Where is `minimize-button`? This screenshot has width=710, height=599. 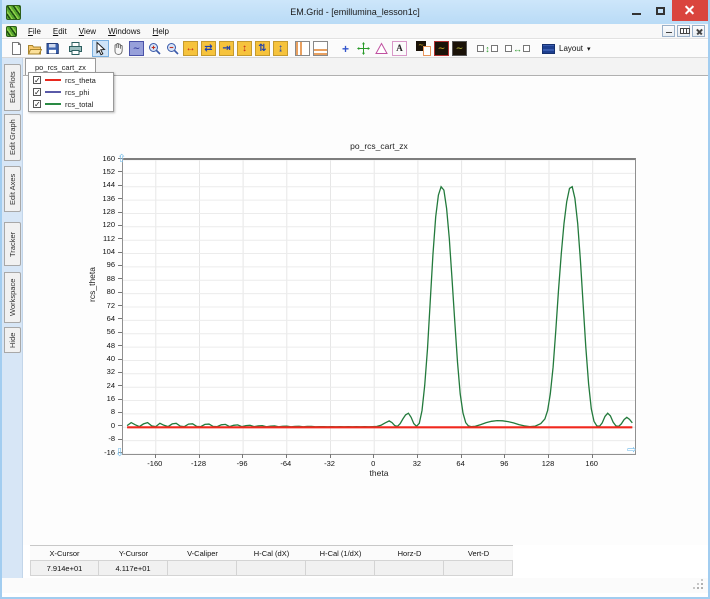 minimize-button is located at coordinates (636, 10).